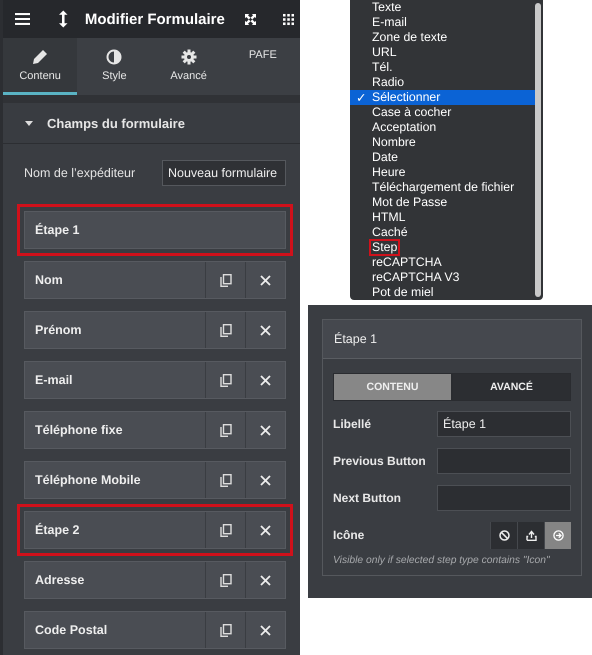  What do you see at coordinates (49, 280) in the screenshot?
I see `field-name: Nom` at bounding box center [49, 280].